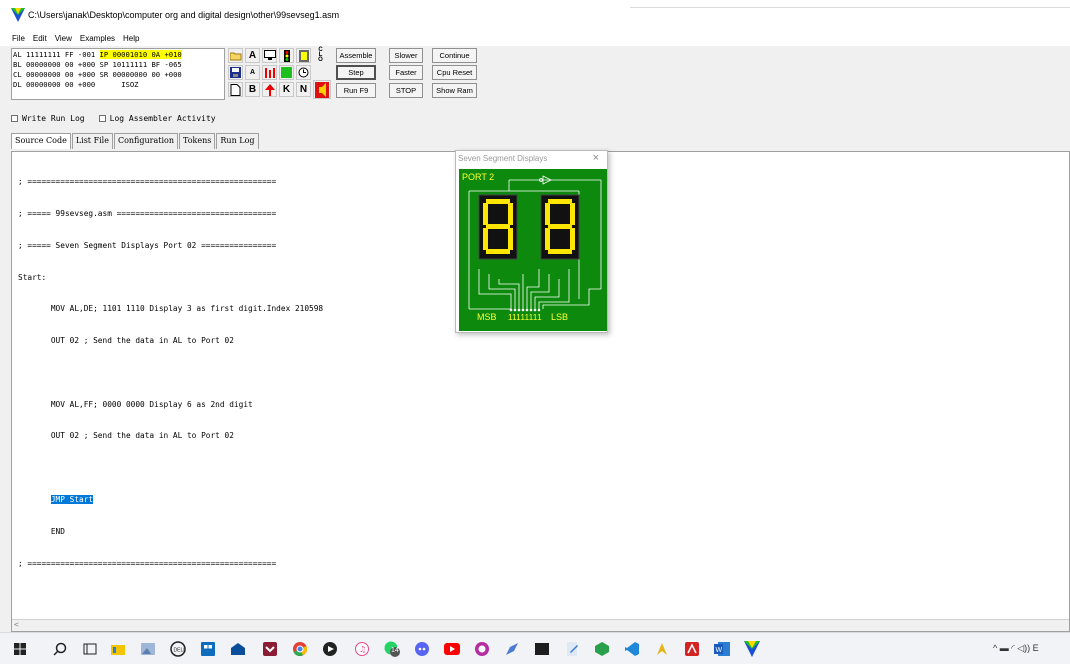 The height and width of the screenshot is (664, 1070). Describe the element at coordinates (20, 649) in the screenshot. I see `windows-start-icon` at that location.